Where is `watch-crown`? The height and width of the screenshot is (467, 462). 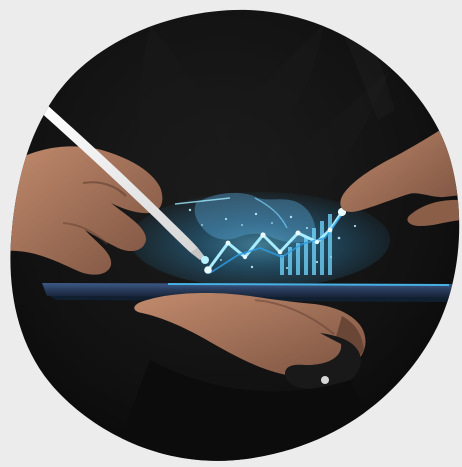
watch-crown is located at coordinates (325, 380).